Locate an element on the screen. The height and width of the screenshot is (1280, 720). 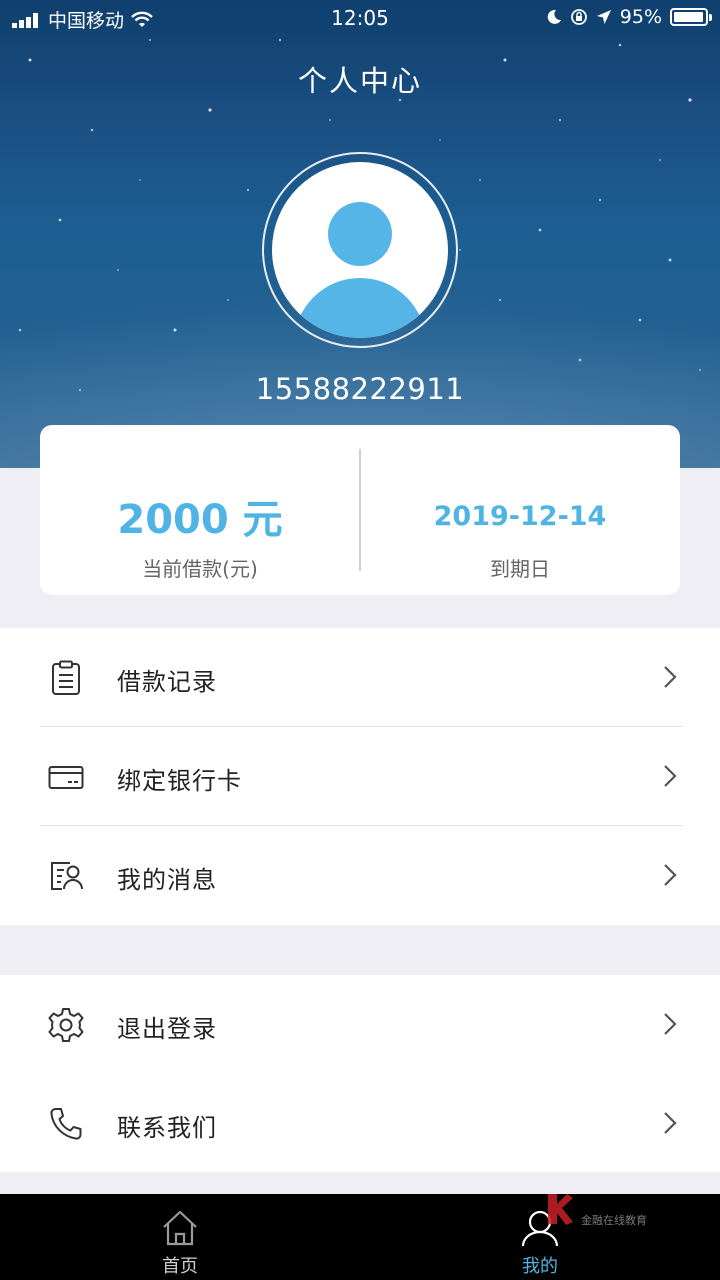
menu-item-label: 我的消息 is located at coordinates (167, 880).